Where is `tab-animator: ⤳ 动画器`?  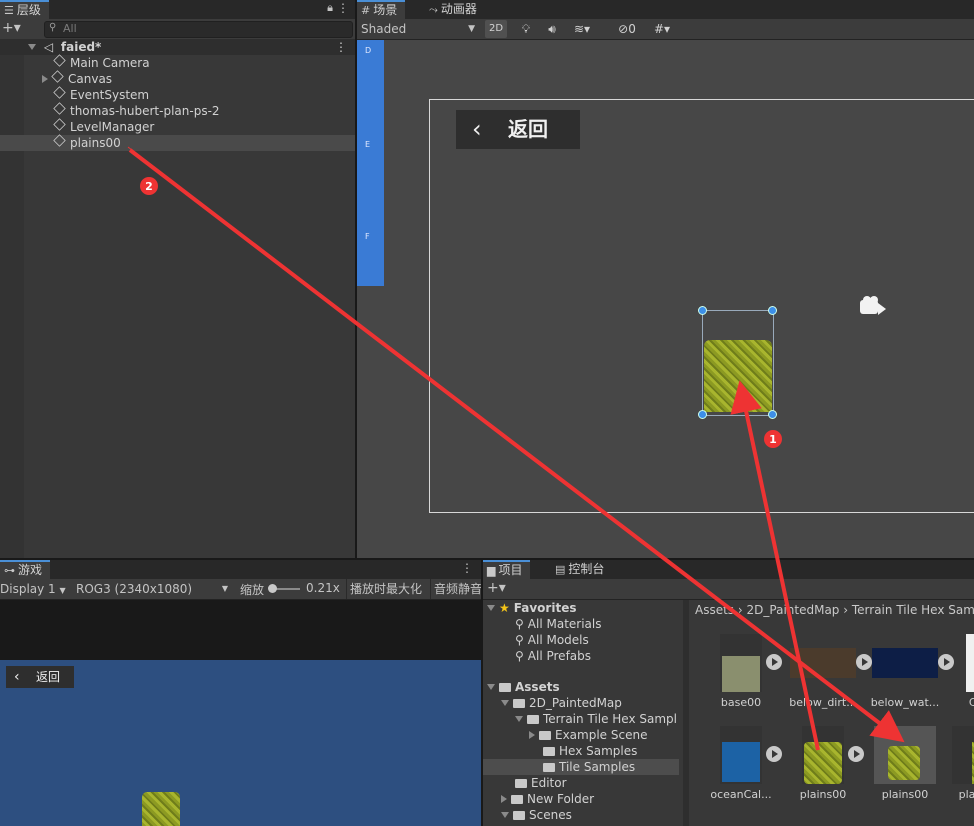
tab-animator: ⤳ 动画器 is located at coordinates (455, 9).